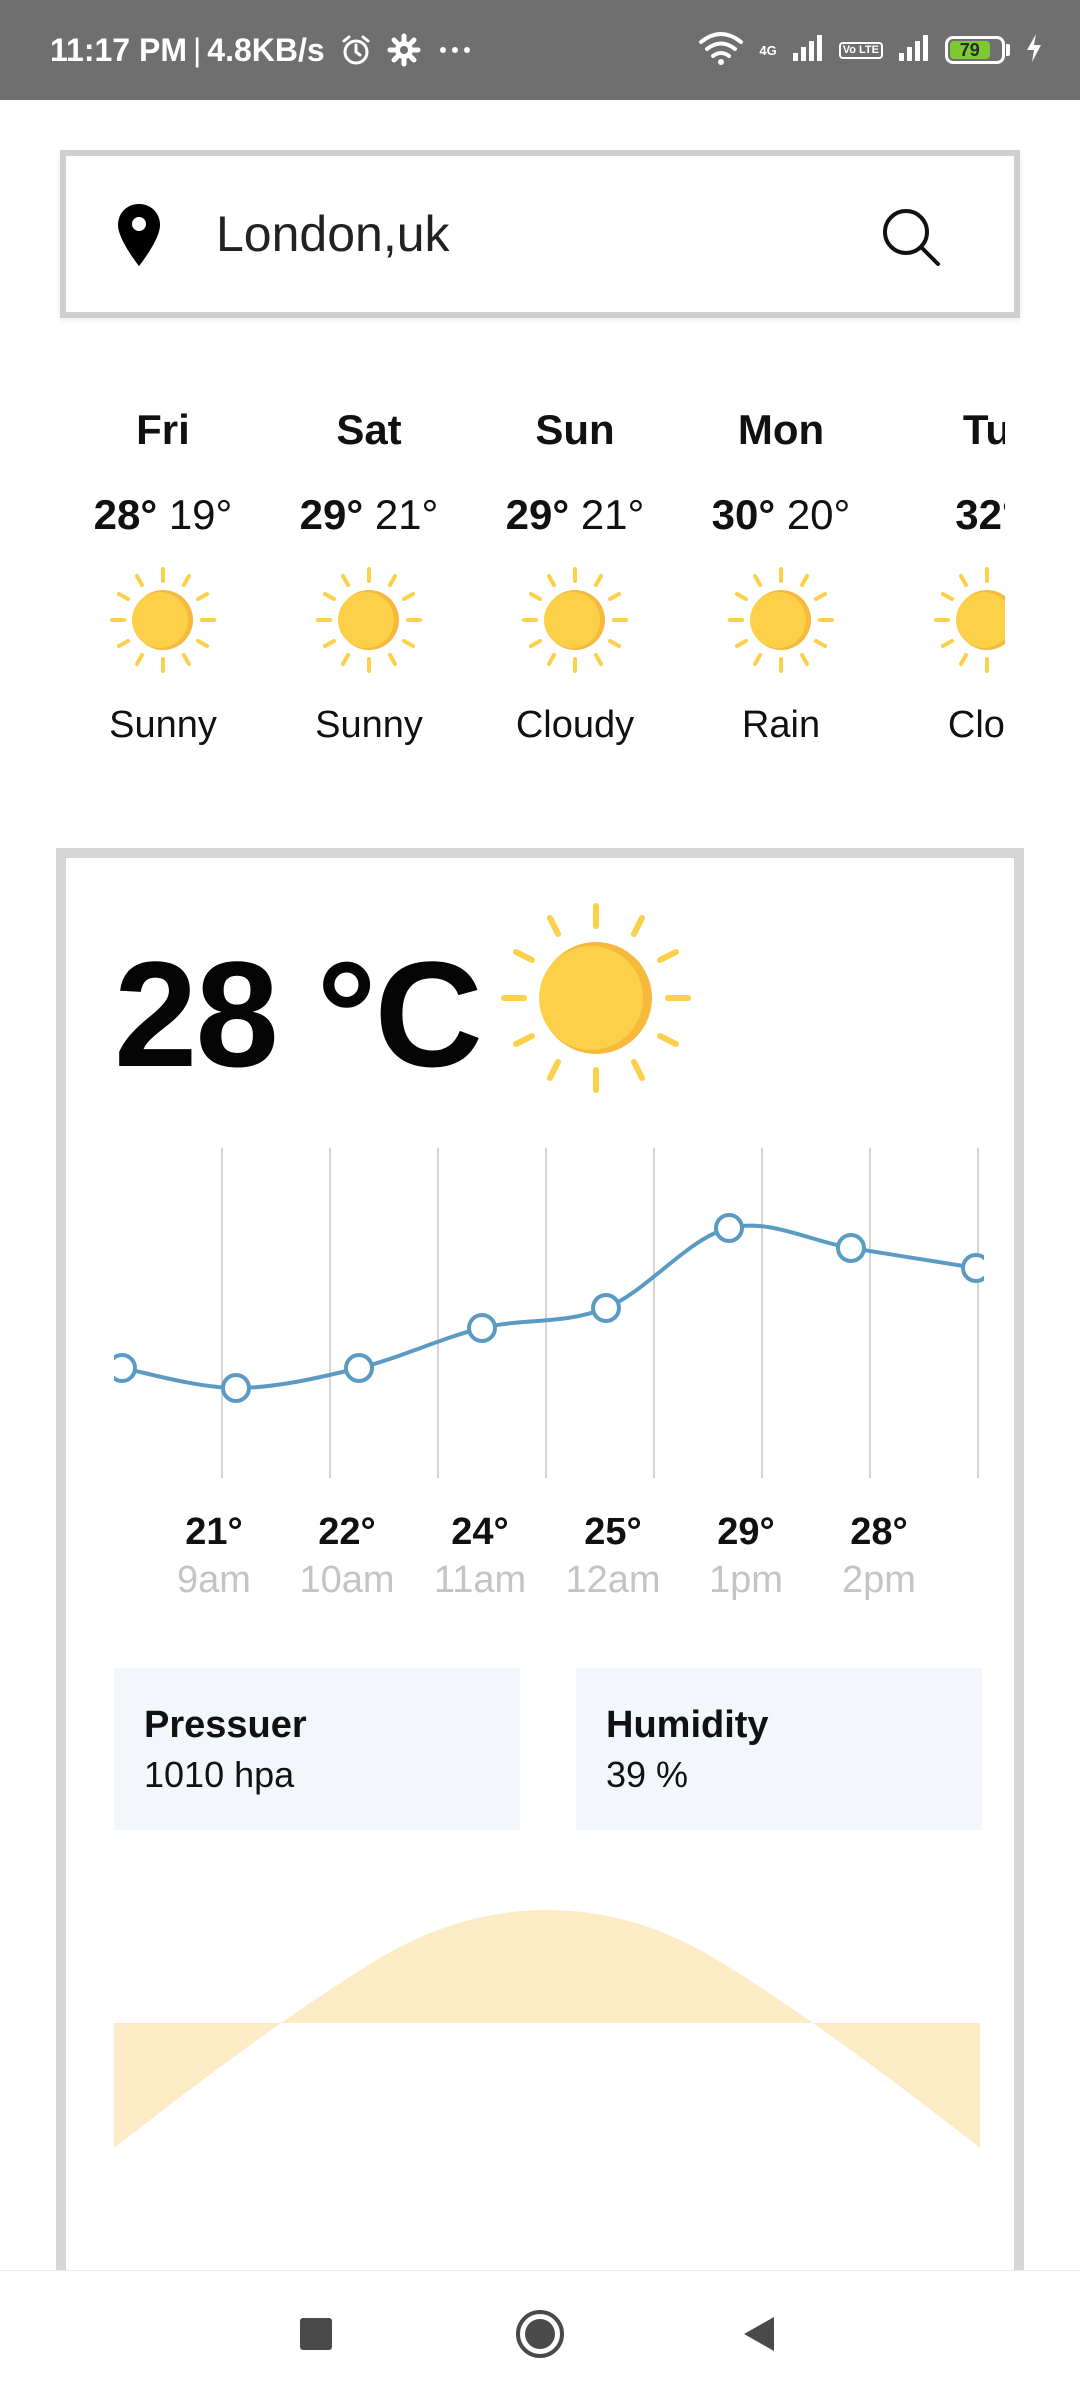 Image resolution: width=1080 pixels, height=2400 pixels. Describe the element at coordinates (214, 1556) in the screenshot. I see `hourly-item: 21° 9am` at that location.